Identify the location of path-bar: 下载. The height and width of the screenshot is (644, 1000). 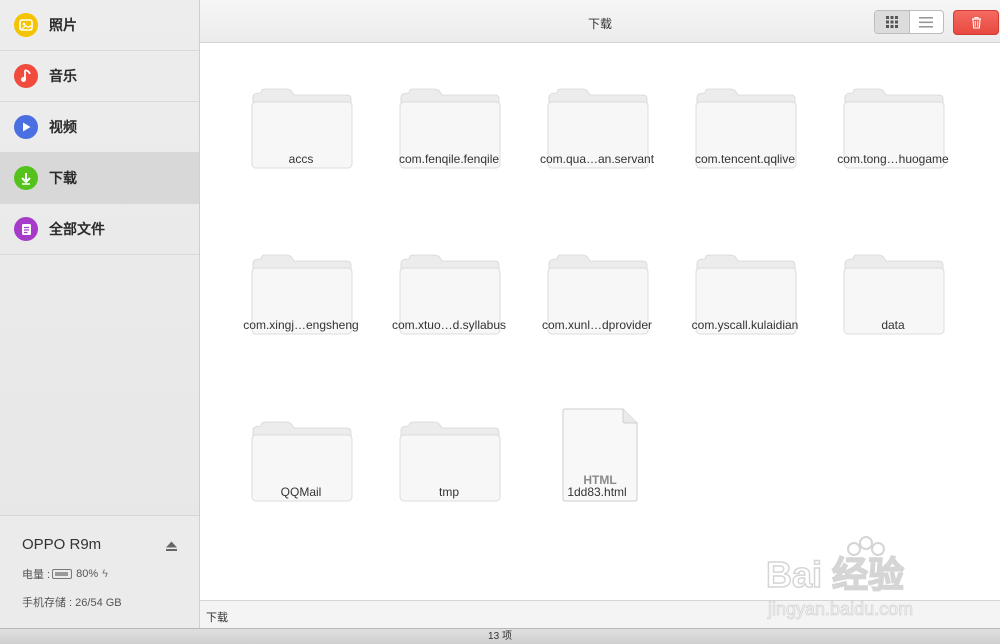
(600, 614).